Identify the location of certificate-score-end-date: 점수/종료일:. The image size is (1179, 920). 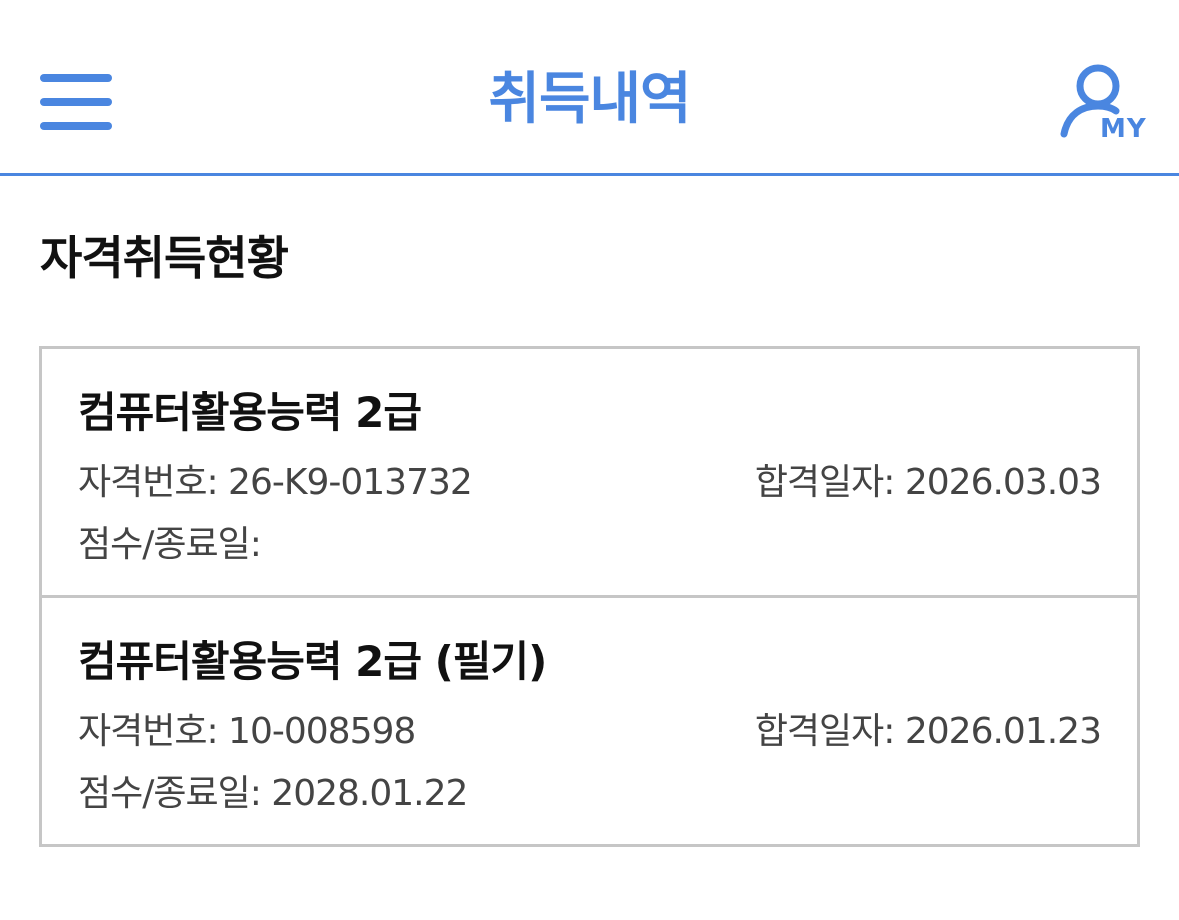
(170, 544).